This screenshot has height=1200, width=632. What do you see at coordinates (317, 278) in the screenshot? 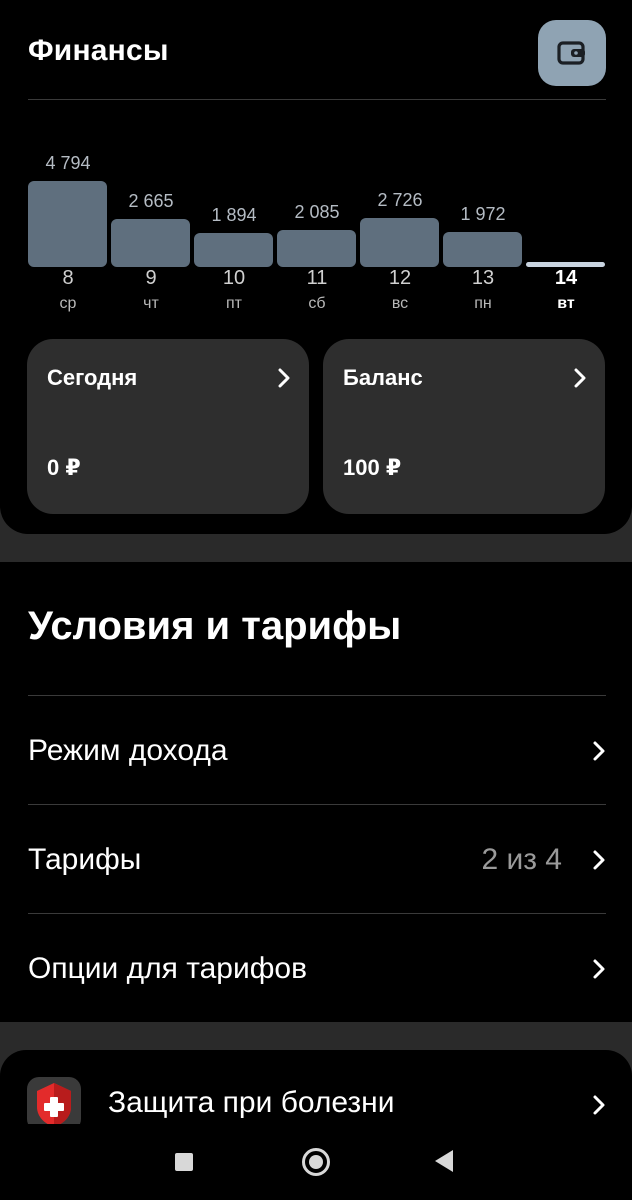
I see `day-number: 11` at bounding box center [317, 278].